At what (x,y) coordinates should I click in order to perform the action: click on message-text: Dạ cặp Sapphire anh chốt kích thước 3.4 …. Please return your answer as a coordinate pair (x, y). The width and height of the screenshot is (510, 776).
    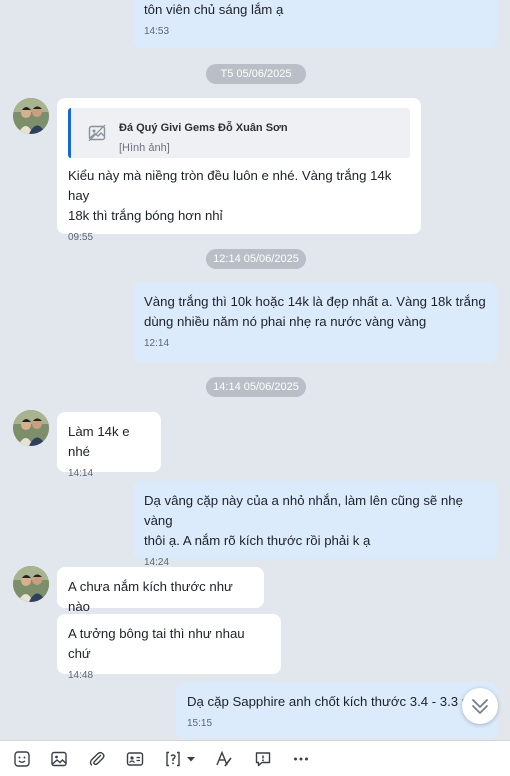
    Looking at the image, I should click on (330, 701).